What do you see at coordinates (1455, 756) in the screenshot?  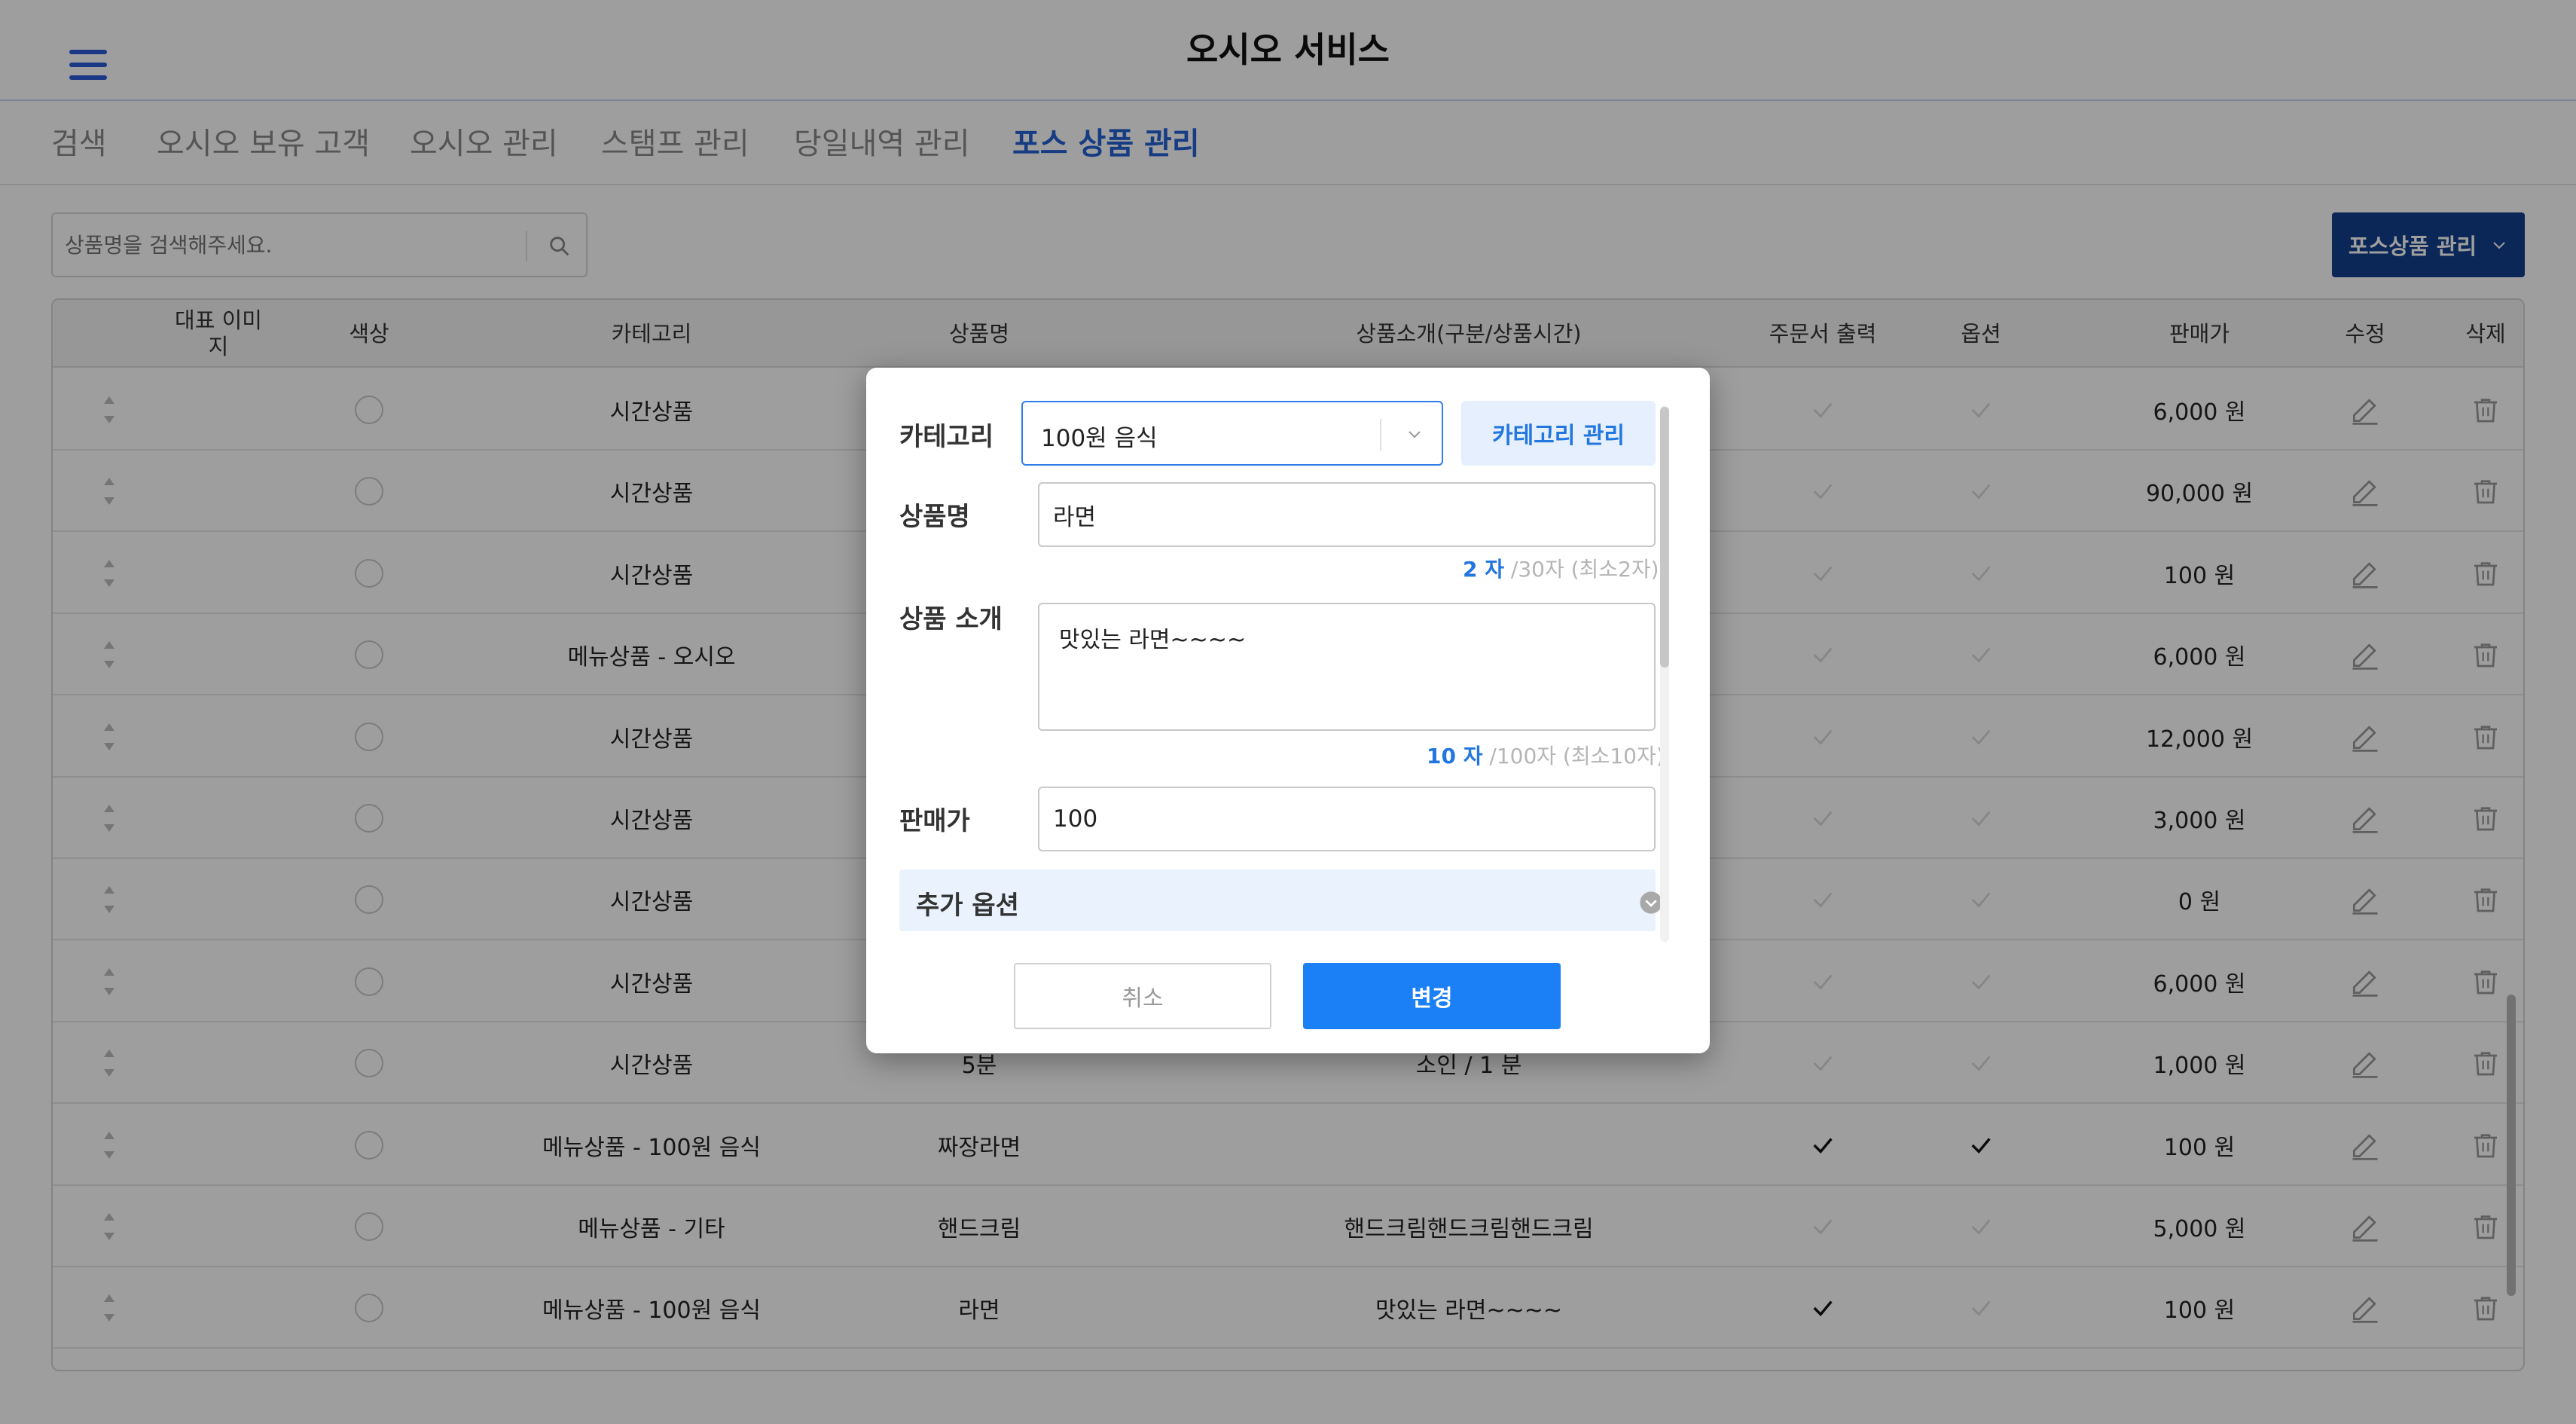 I see `intro-count-now: 10 자` at bounding box center [1455, 756].